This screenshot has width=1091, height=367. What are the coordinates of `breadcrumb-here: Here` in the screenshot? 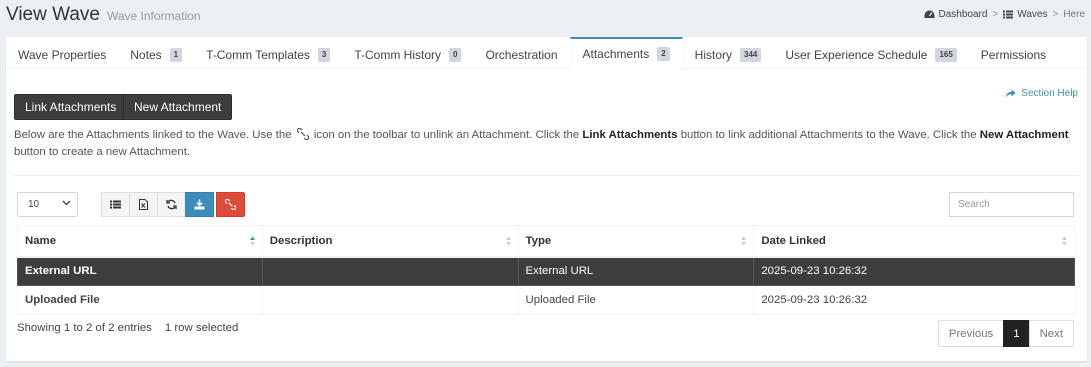 It's located at (1074, 14).